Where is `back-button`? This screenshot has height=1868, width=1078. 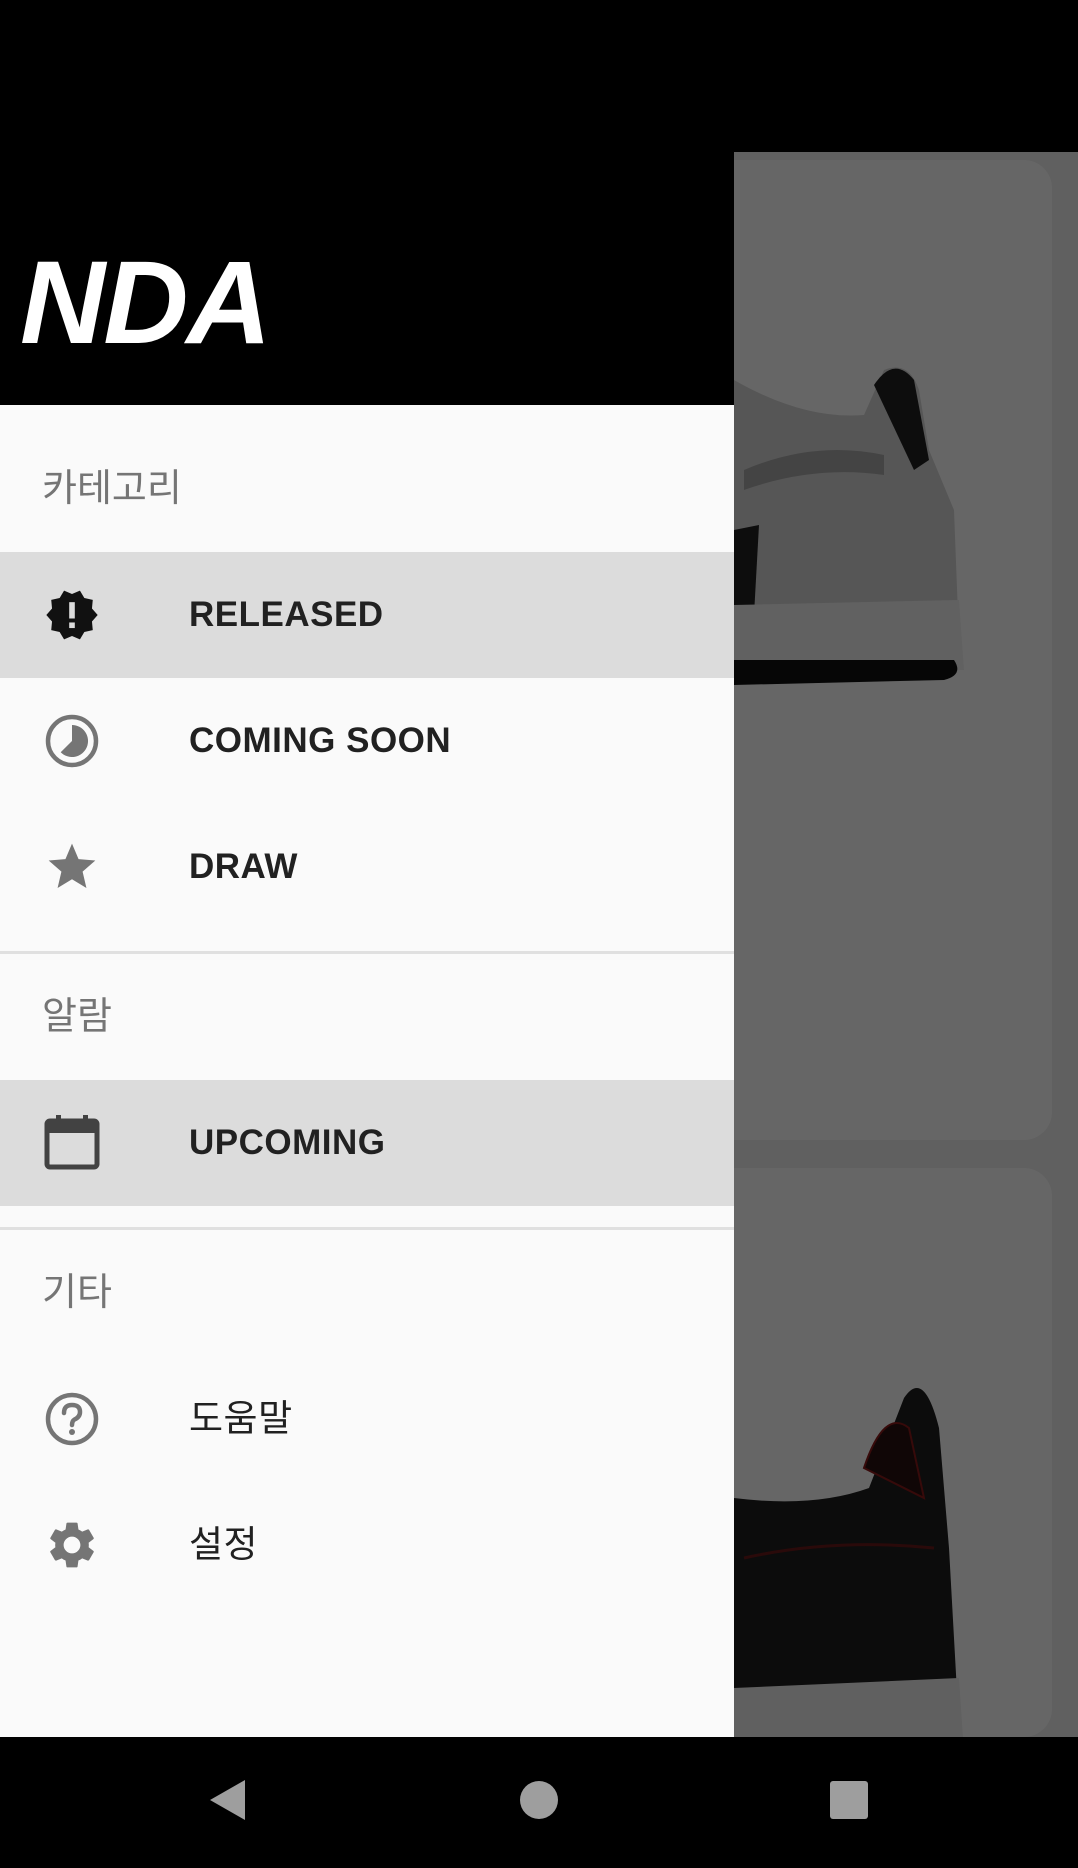
back-button is located at coordinates (230, 1800).